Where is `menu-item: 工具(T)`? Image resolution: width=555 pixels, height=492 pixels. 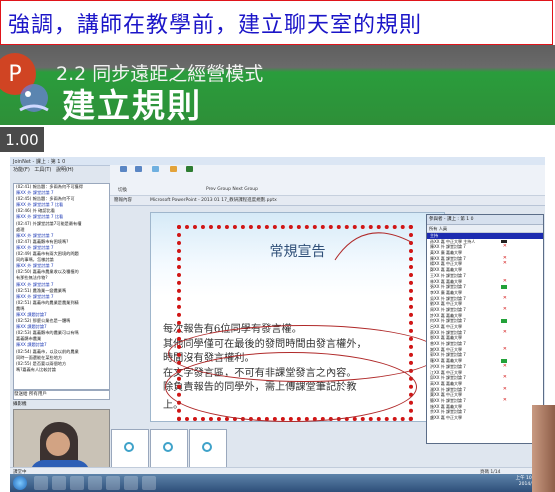
menu-item: 工具(T) is located at coordinates (42, 169).